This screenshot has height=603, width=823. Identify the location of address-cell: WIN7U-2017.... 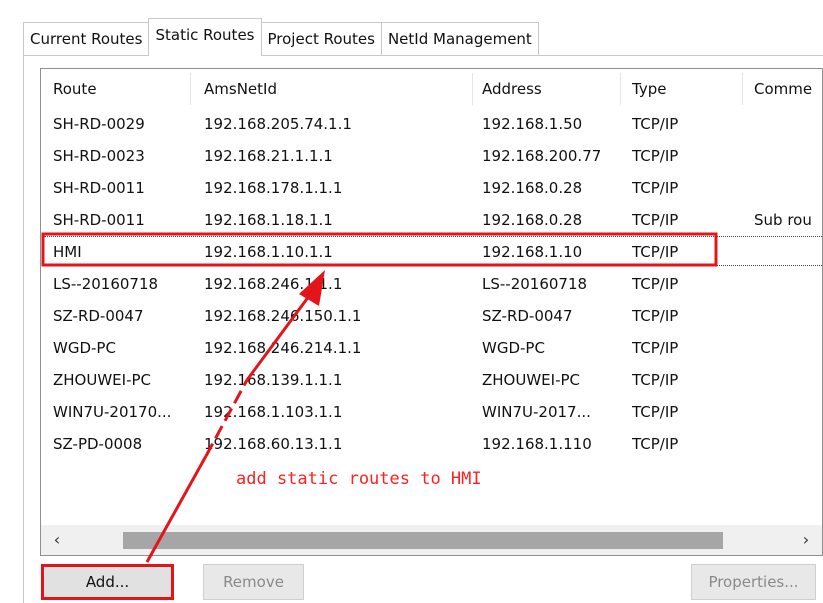
(536, 412).